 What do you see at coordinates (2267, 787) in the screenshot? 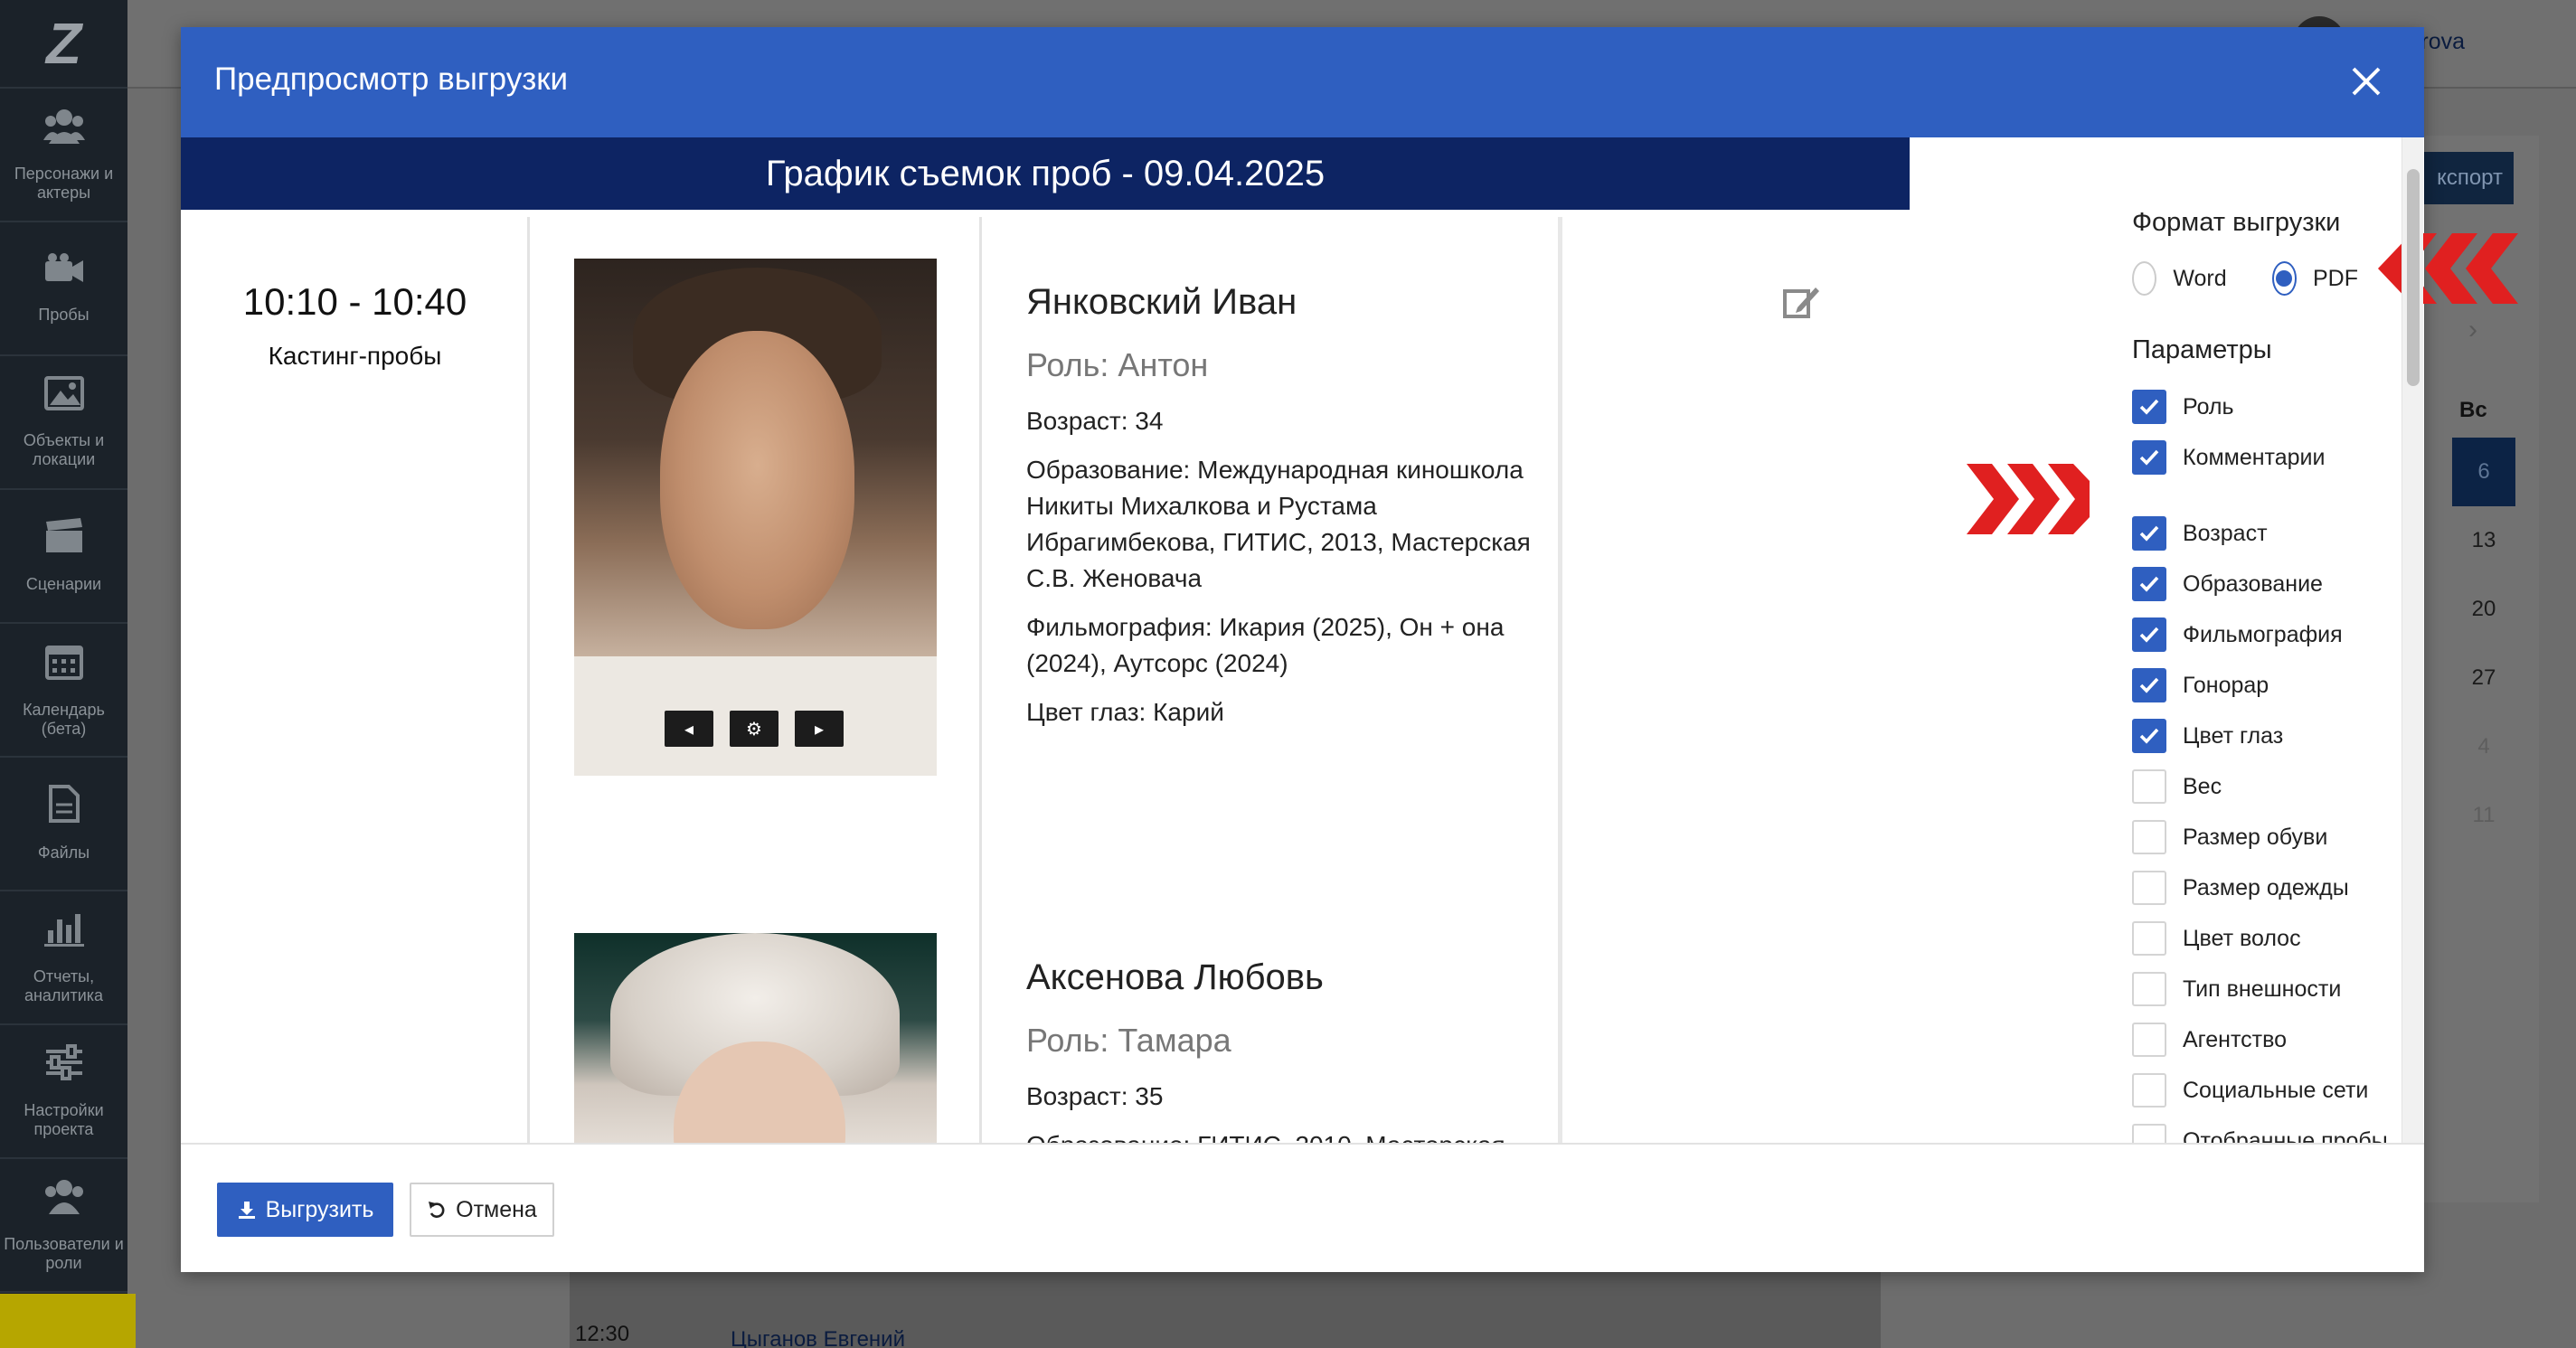
I see `param-row: Вес` at bounding box center [2267, 787].